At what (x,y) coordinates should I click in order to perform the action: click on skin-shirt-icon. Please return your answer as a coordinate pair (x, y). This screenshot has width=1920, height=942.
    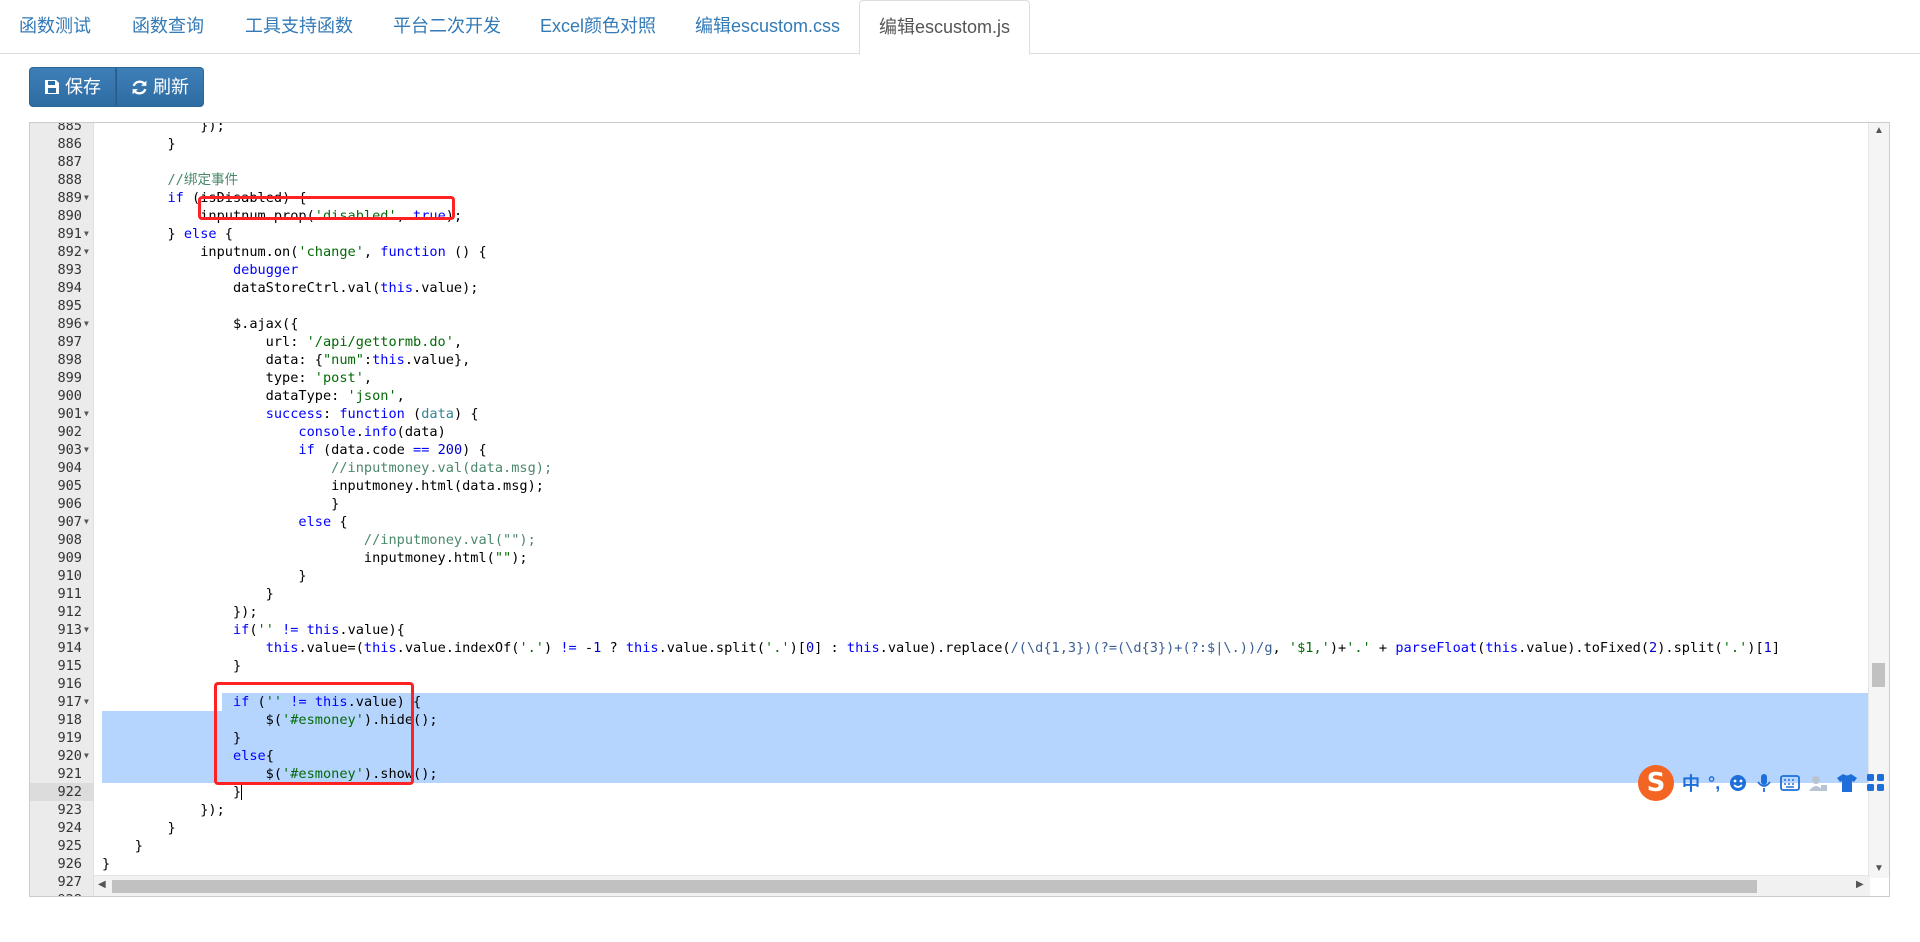
    Looking at the image, I should click on (1847, 783).